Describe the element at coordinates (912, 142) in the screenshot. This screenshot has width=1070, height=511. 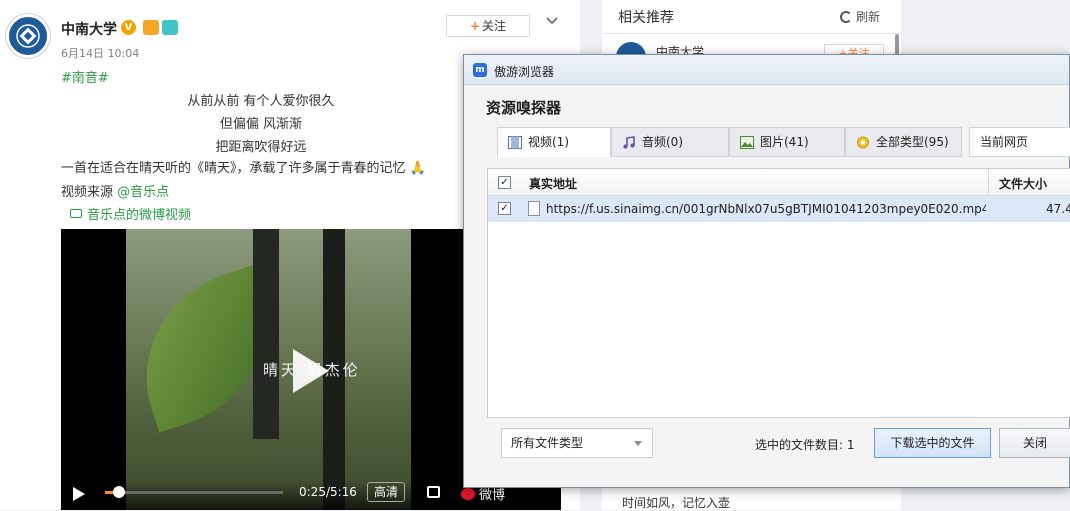
I see `tab-all-types-label: 全部类型(95)` at that location.